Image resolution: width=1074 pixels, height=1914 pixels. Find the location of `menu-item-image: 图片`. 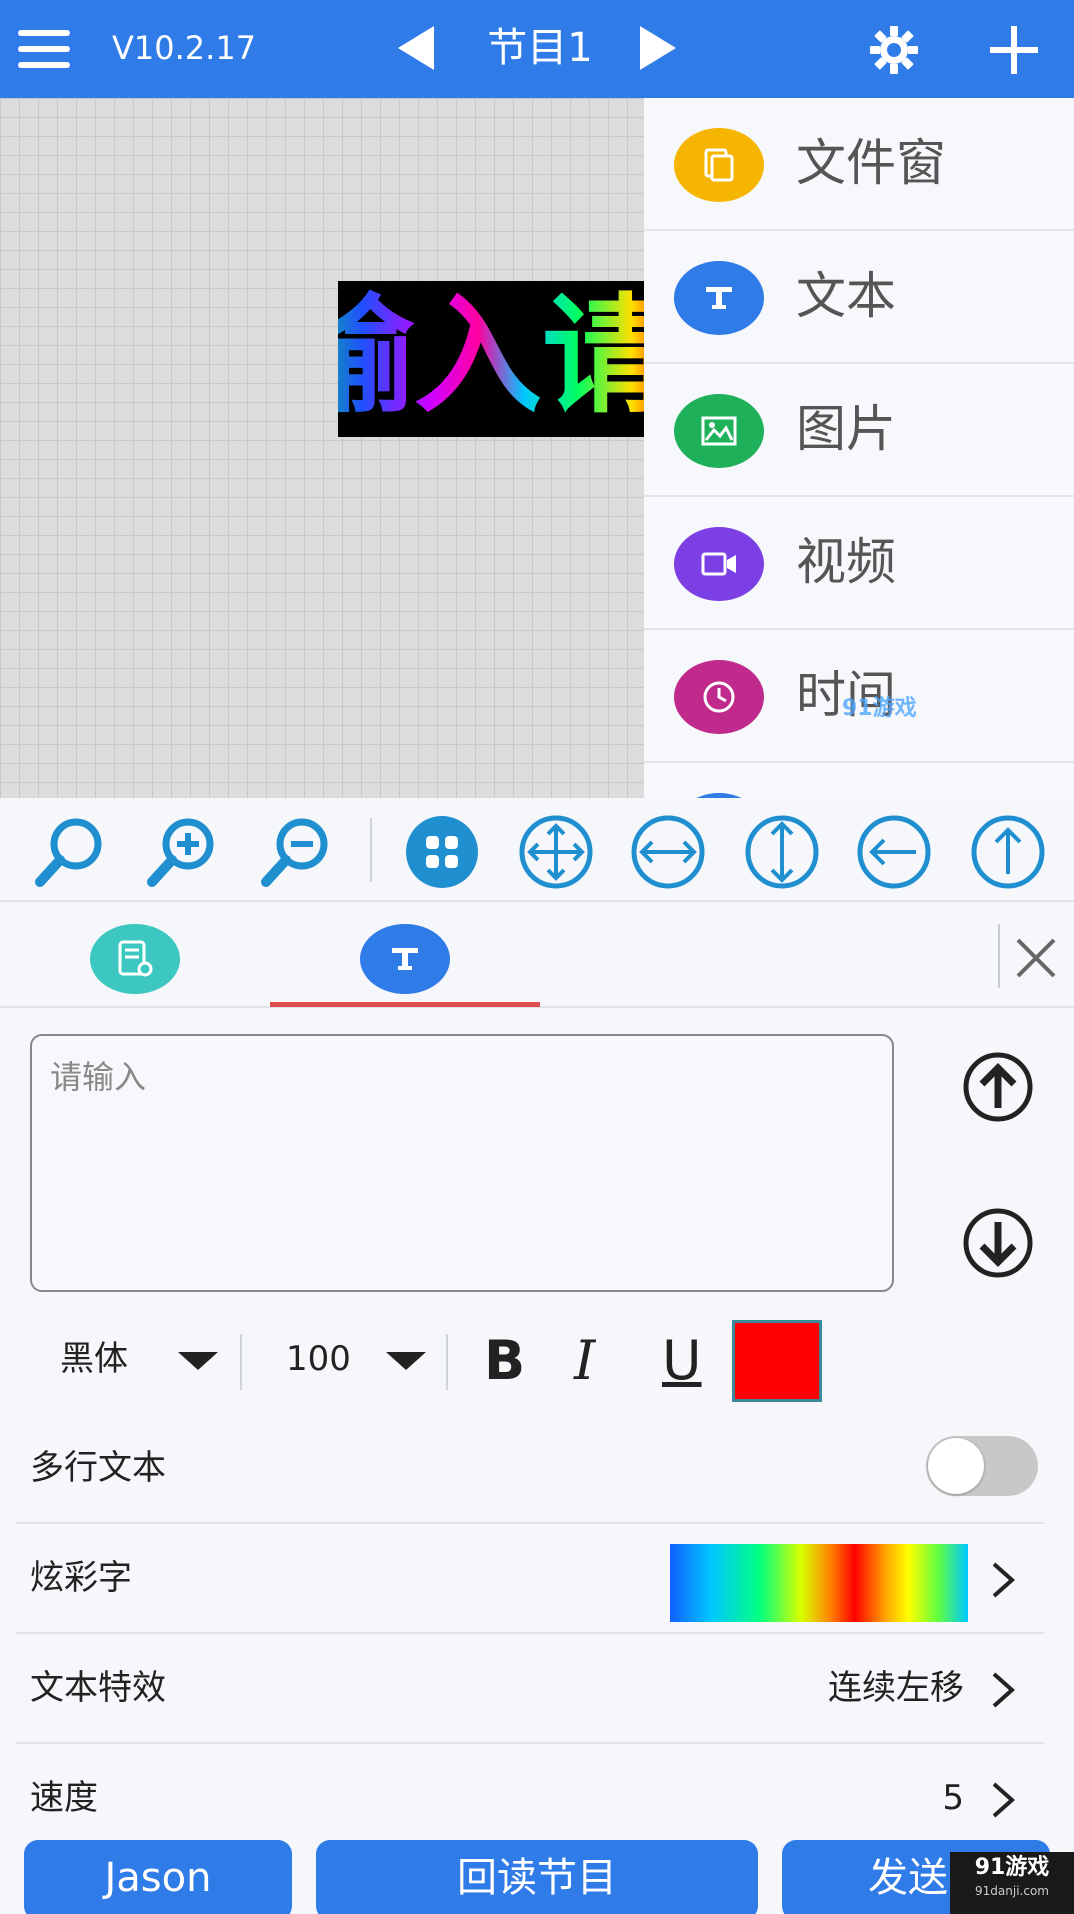

menu-item-image: 图片 is located at coordinates (859, 430).